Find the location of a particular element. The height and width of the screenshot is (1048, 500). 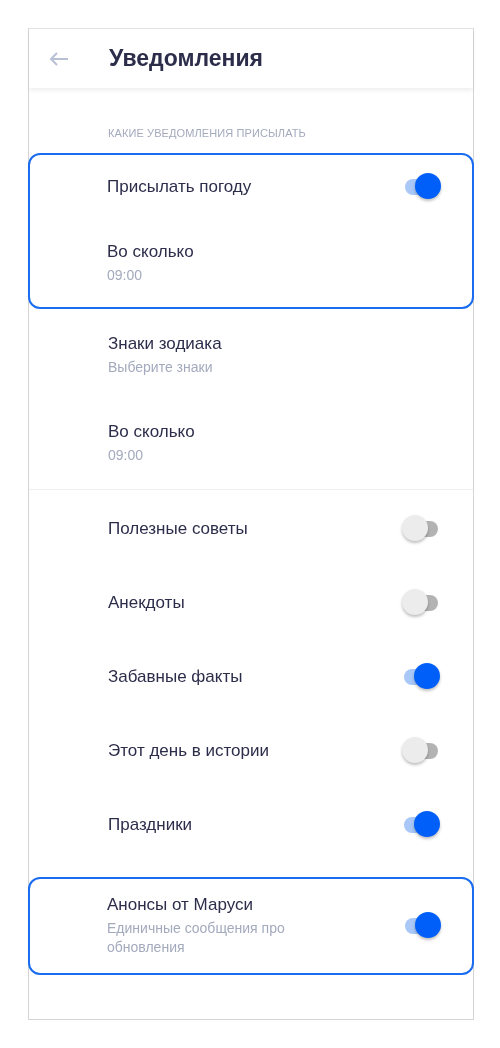

setting-label: Анонсы от Маруси is located at coordinates (180, 905).